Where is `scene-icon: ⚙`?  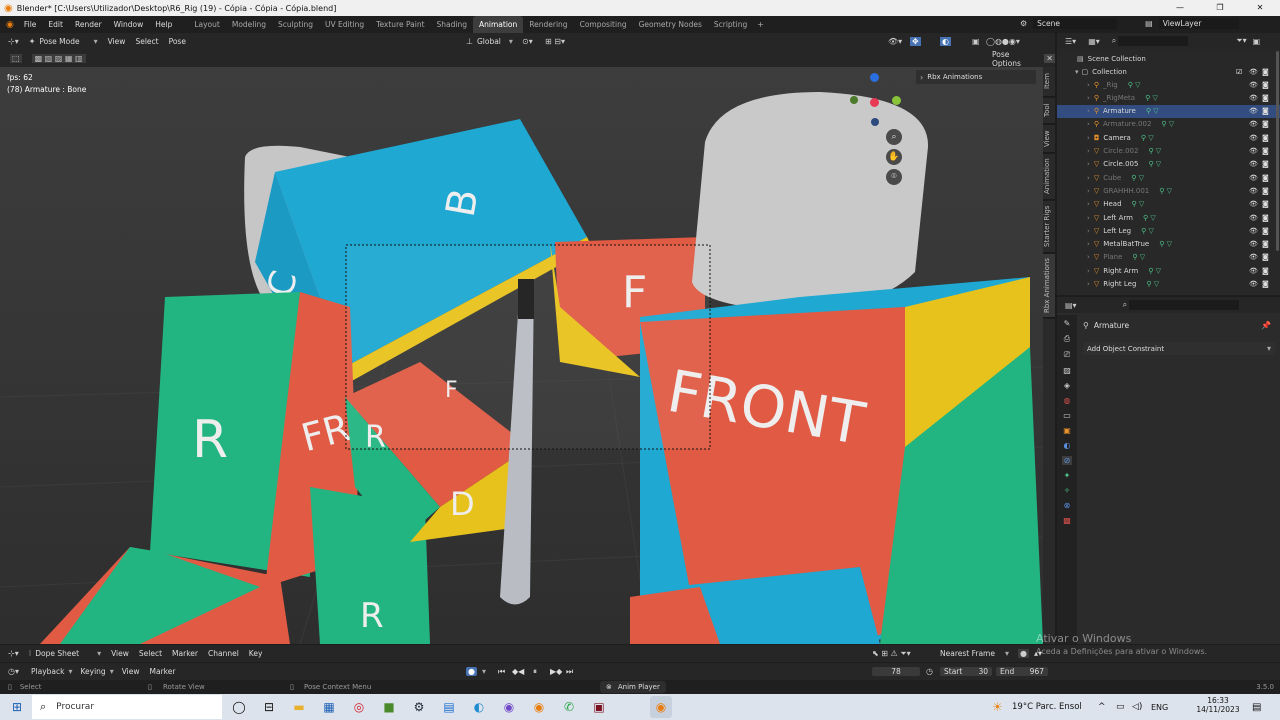
scene-icon: ⚙ is located at coordinates (1023, 23).